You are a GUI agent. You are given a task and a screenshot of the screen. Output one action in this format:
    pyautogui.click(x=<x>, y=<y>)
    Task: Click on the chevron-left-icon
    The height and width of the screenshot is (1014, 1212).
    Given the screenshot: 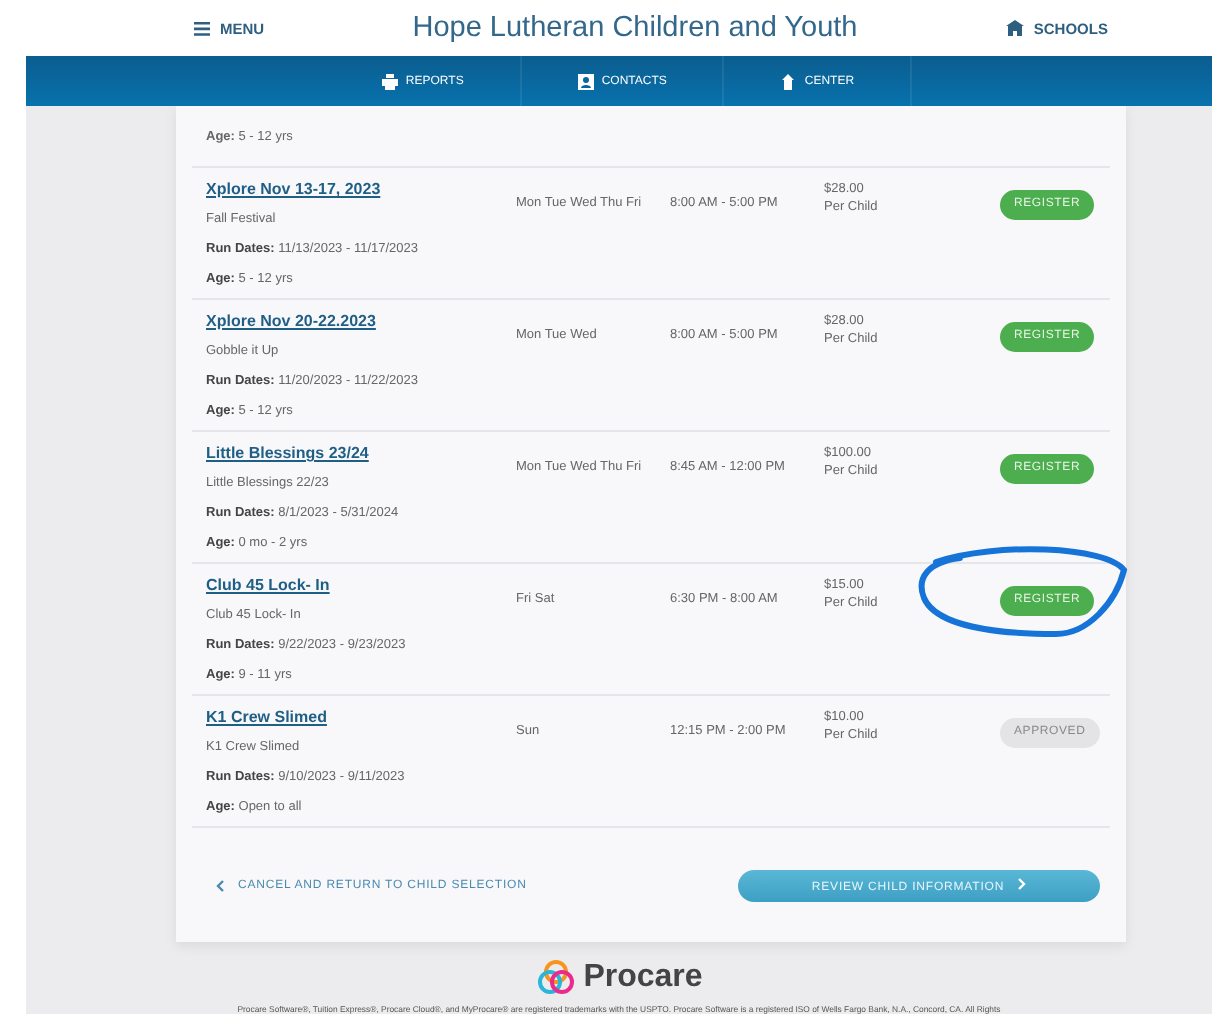 What is the action you would take?
    pyautogui.click(x=220, y=886)
    